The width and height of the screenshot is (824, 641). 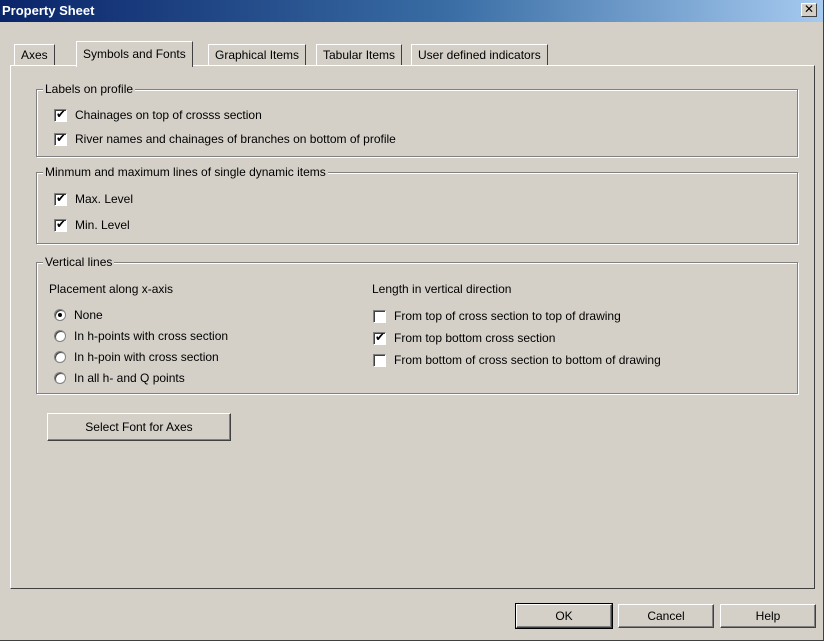 I want to click on checkbox-chainages-top: ✔ Chainages on top of crosss section, so click(x=158, y=114).